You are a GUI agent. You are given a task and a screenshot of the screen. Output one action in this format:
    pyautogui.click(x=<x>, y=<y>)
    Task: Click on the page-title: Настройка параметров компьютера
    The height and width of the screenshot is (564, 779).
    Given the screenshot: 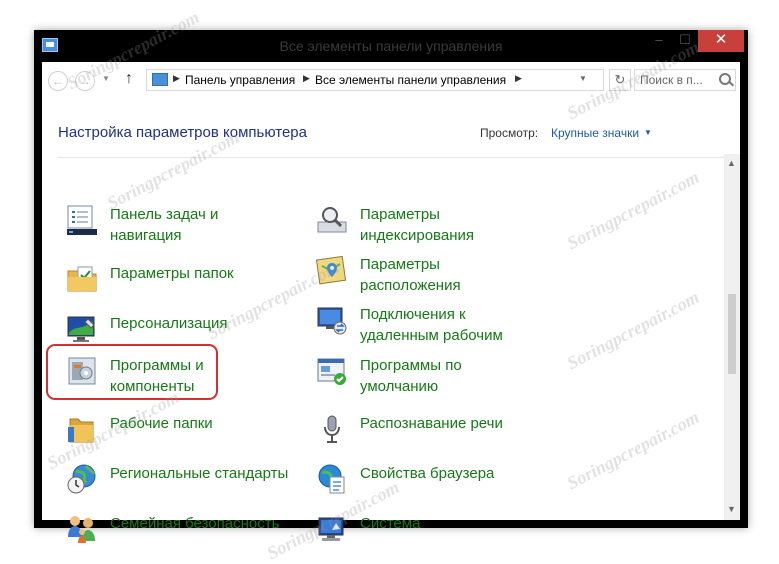 What is the action you would take?
    pyautogui.click(x=182, y=132)
    